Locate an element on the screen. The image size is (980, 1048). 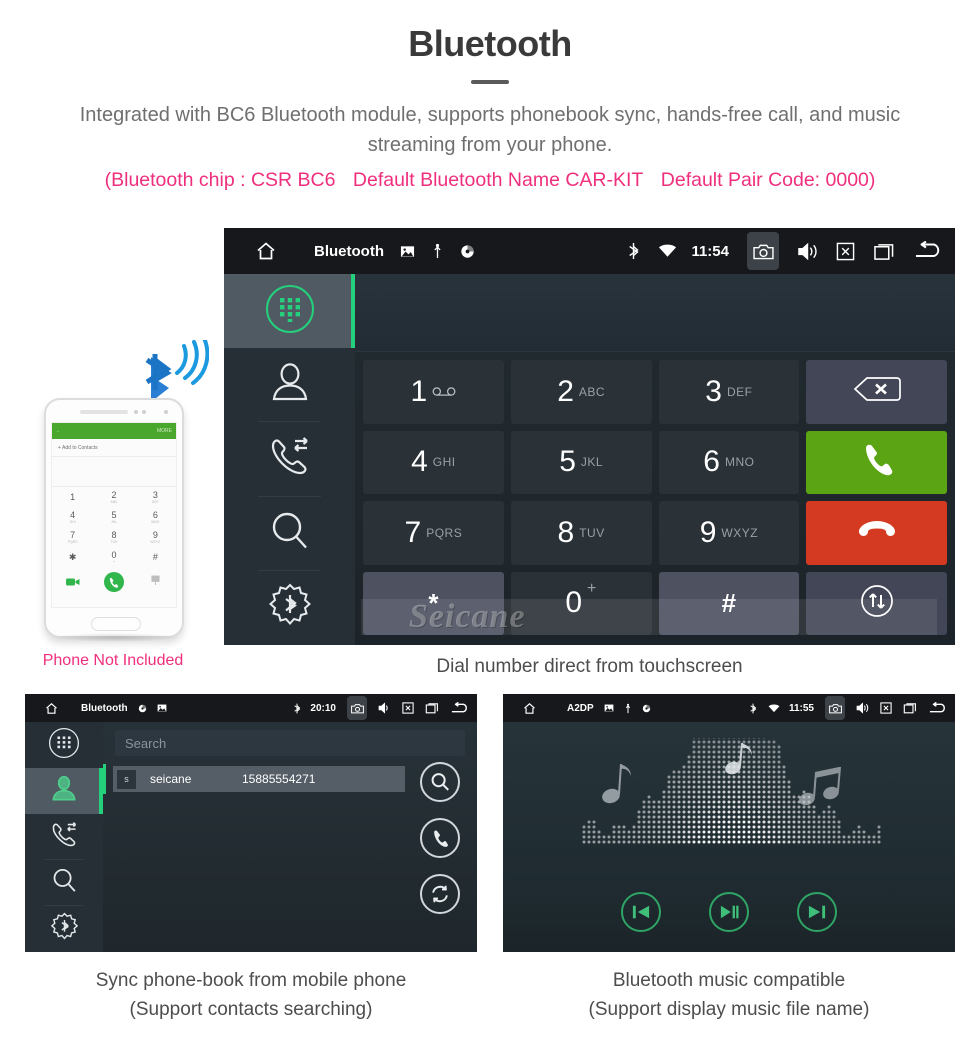
key-digit: * is located at coordinates (433, 603).